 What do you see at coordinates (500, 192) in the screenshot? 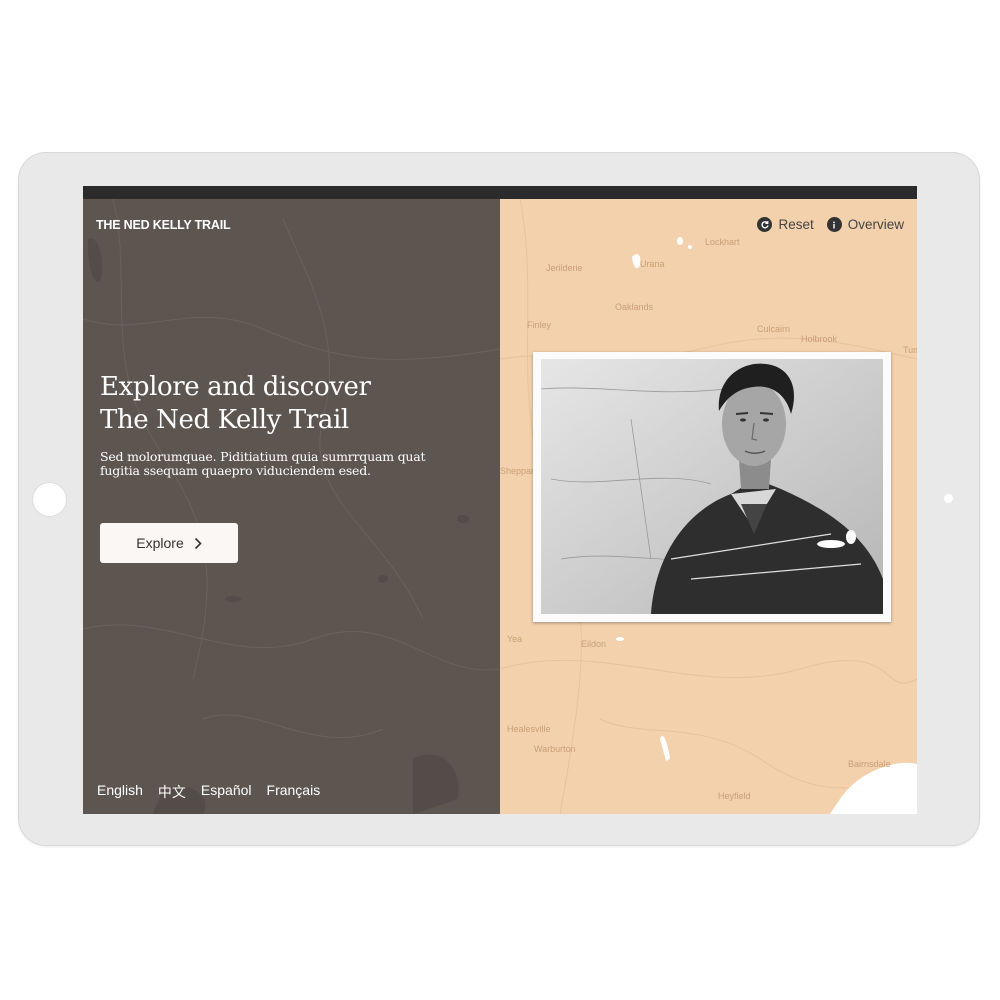
I see `status-bar` at bounding box center [500, 192].